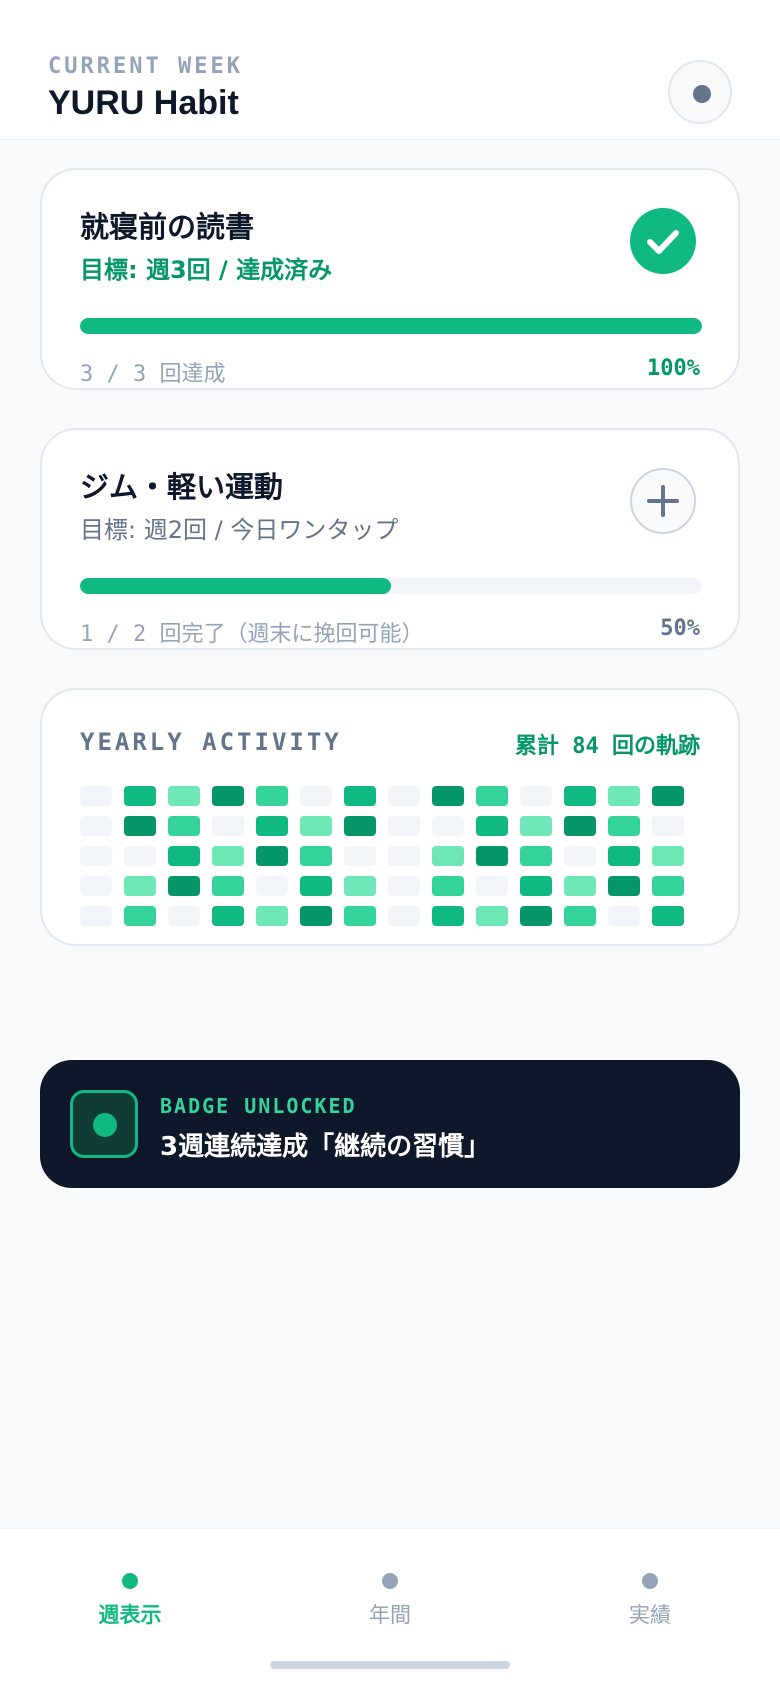 This screenshot has height=1688, width=780. Describe the element at coordinates (680, 628) in the screenshot. I see `habit-progress-percent: 50%` at that location.